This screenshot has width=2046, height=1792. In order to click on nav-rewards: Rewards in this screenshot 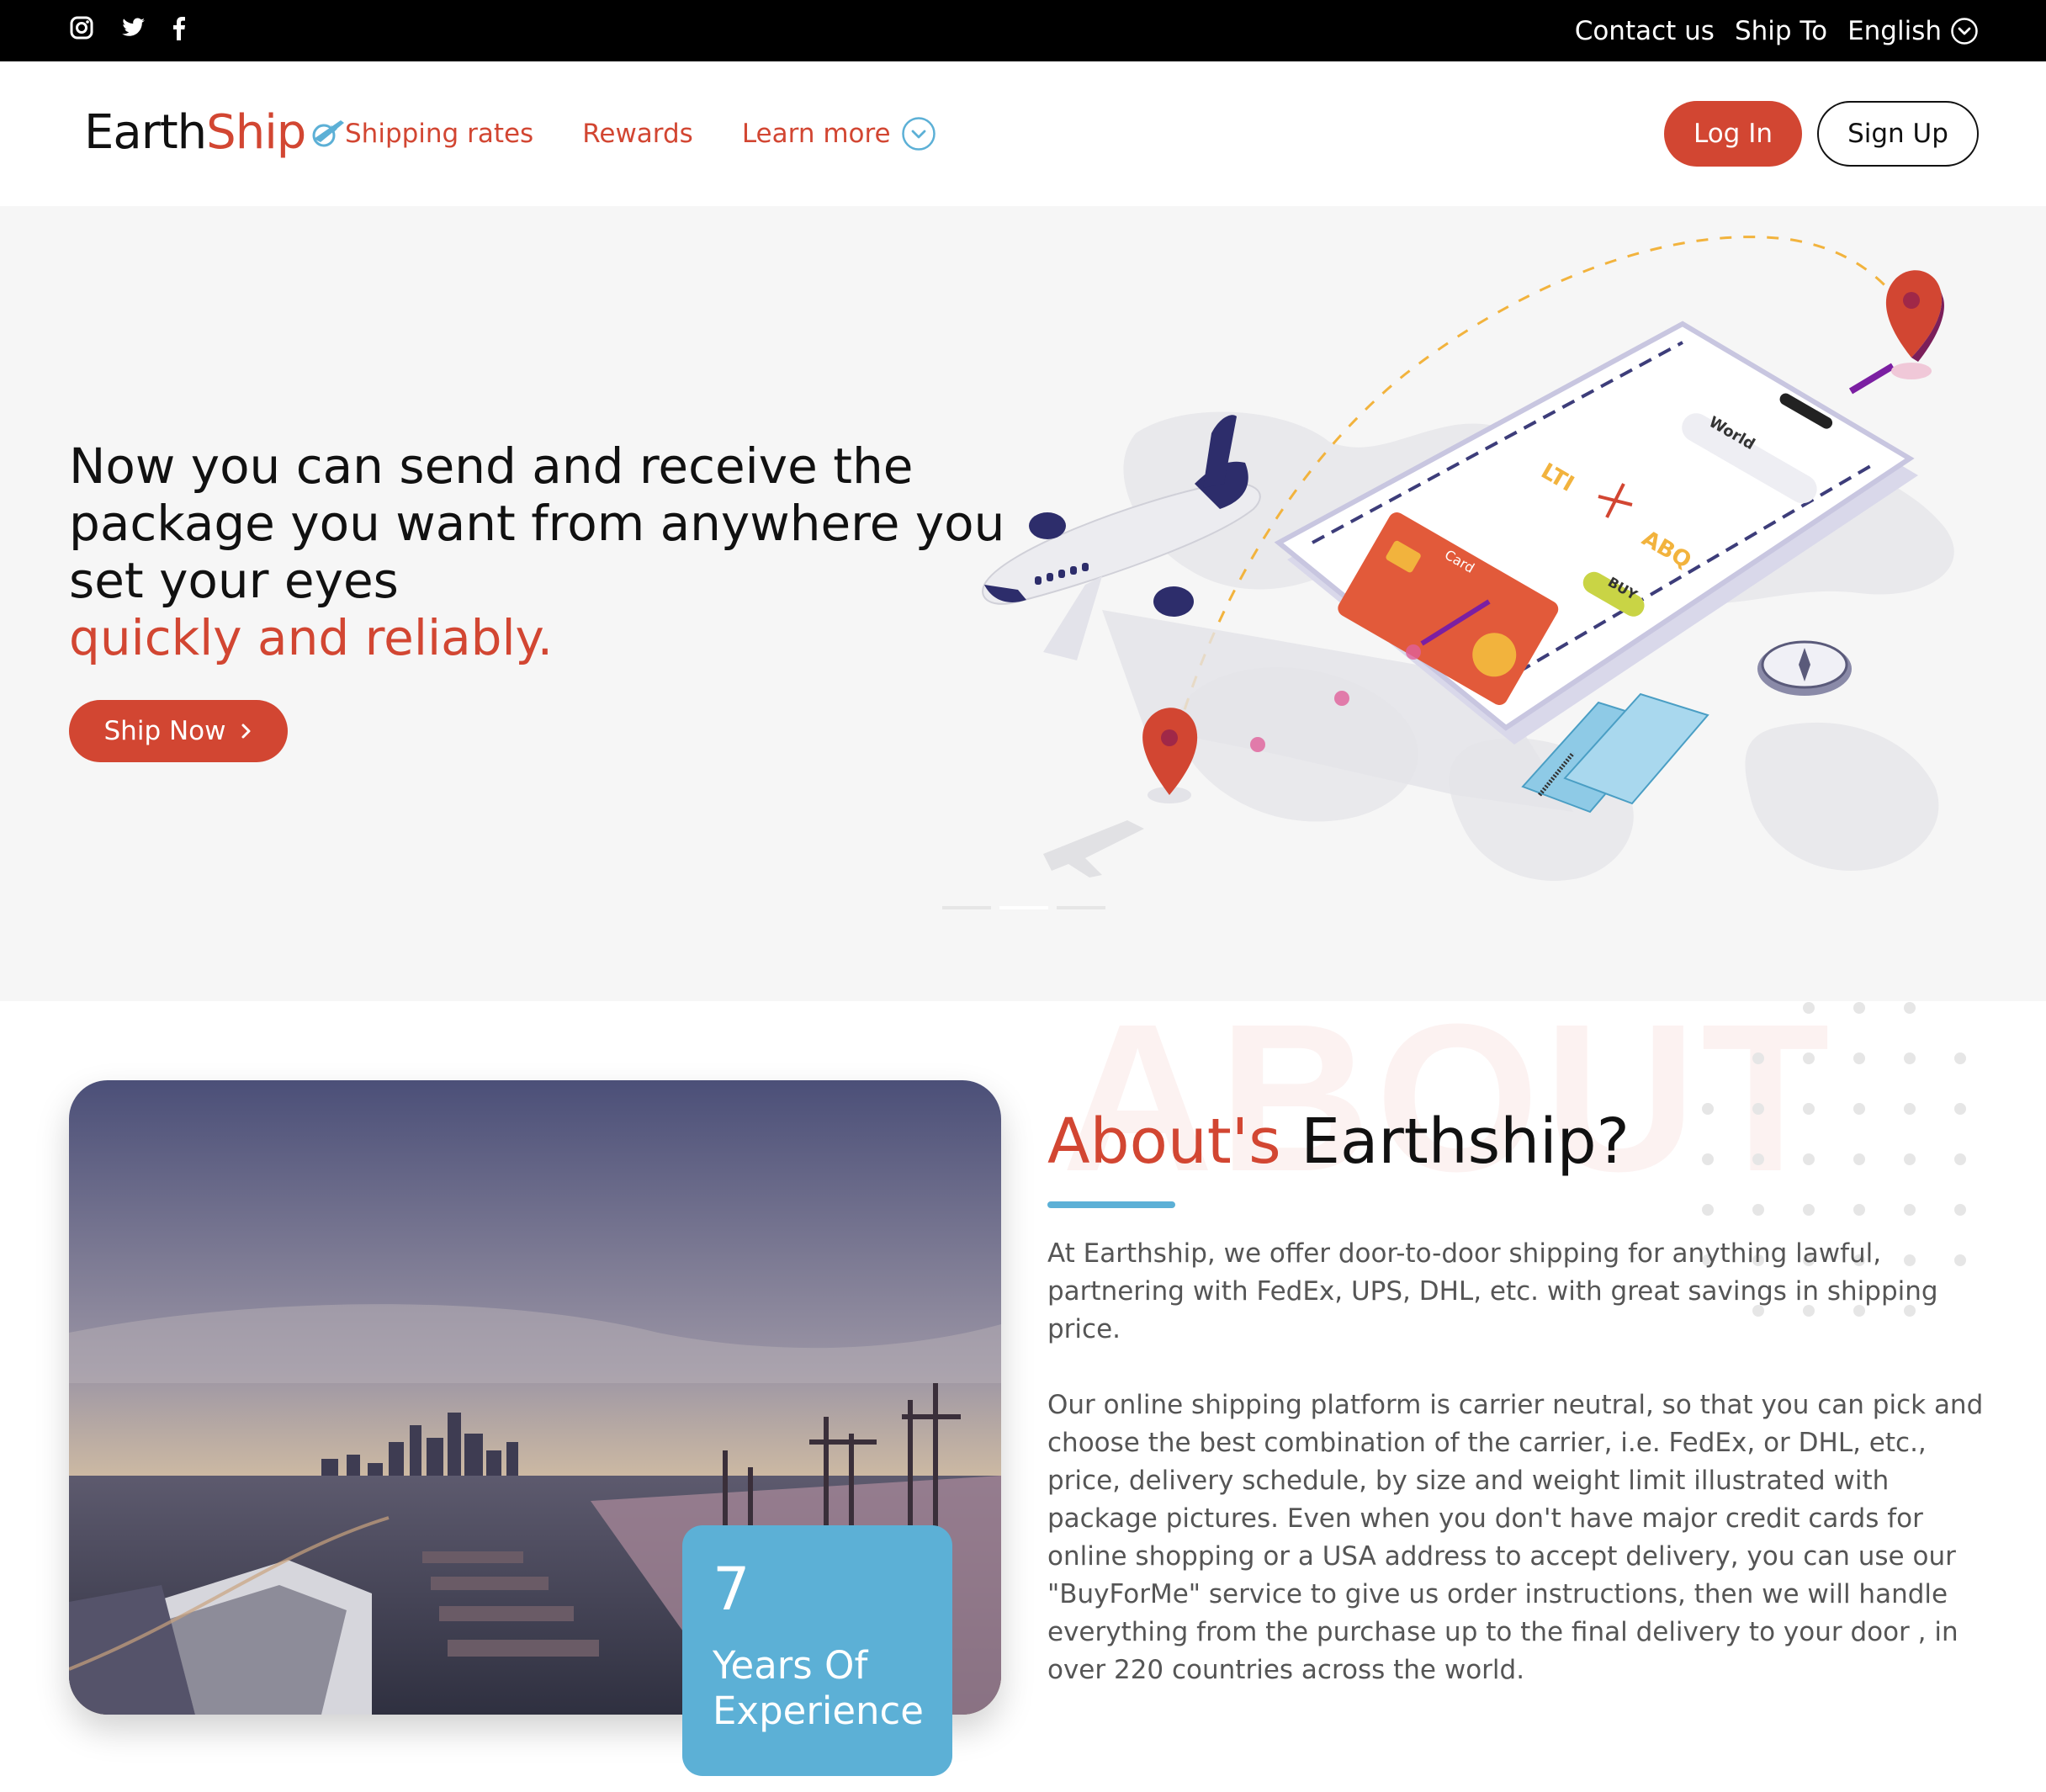, I will do `click(637, 134)`.